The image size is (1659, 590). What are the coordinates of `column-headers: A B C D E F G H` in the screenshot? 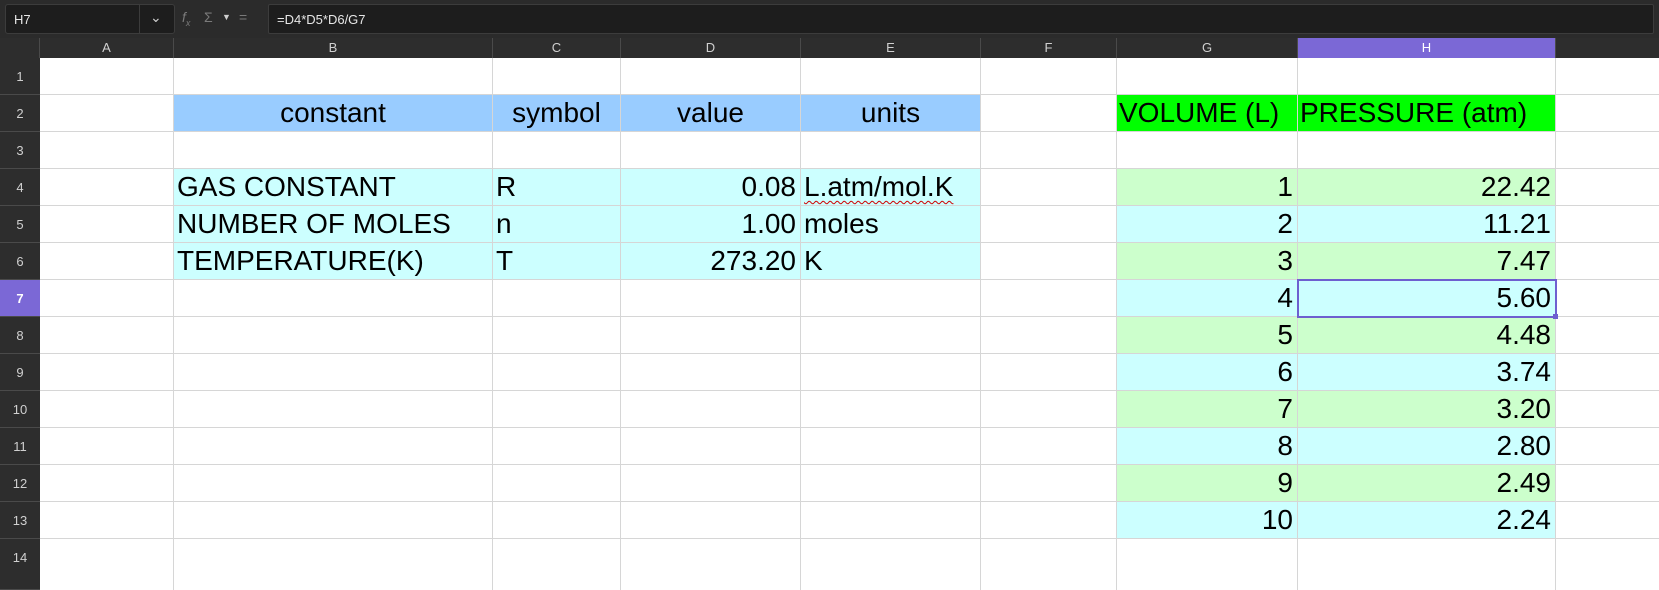 It's located at (829, 48).